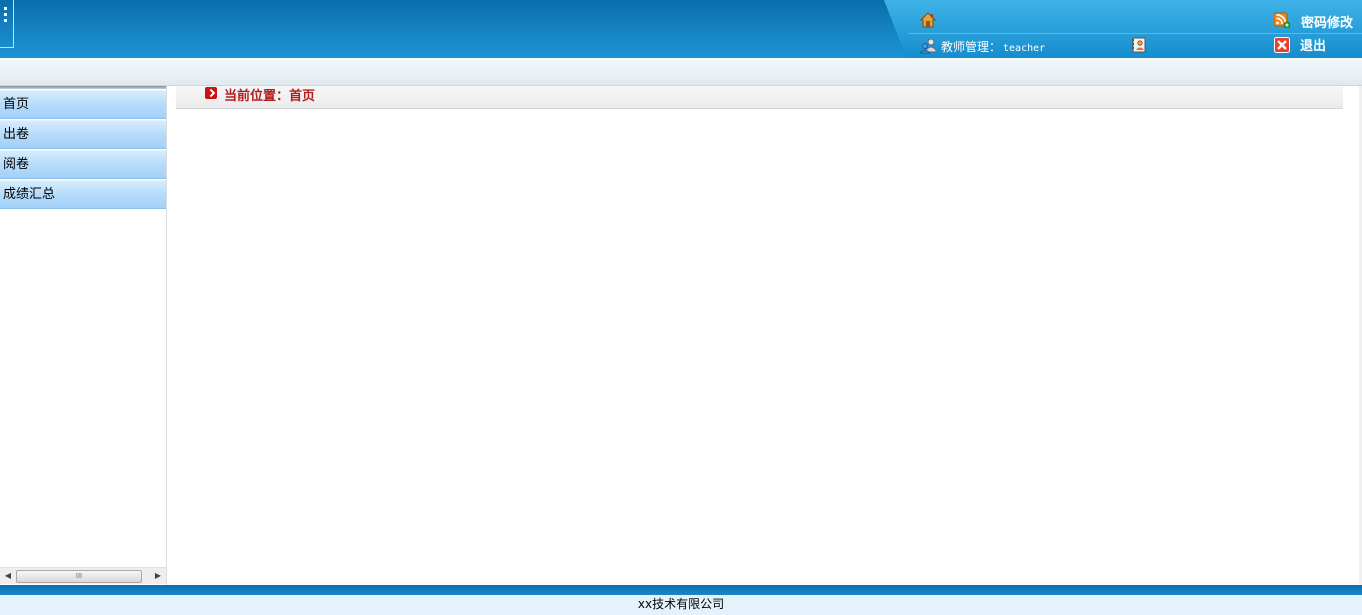 The image size is (1362, 615). Describe the element at coordinates (971, 47) in the screenshot. I see `user-role-label: 教师管理：` at that location.